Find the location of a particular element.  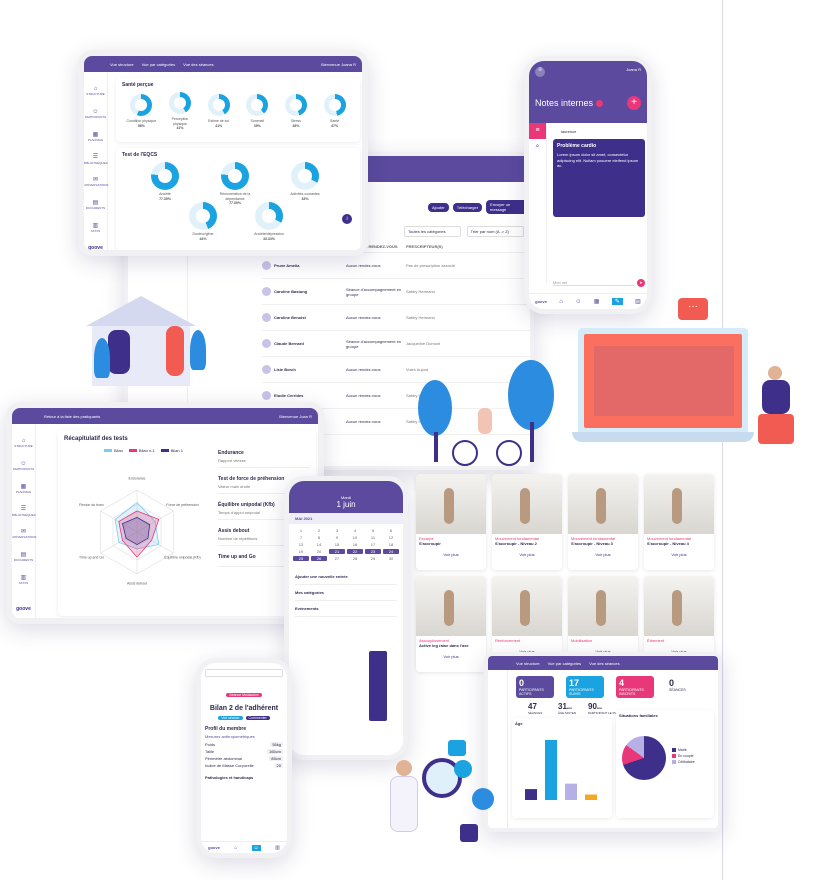

tablet1-user: Bienvenue Joana R is located at coordinates (338, 64).